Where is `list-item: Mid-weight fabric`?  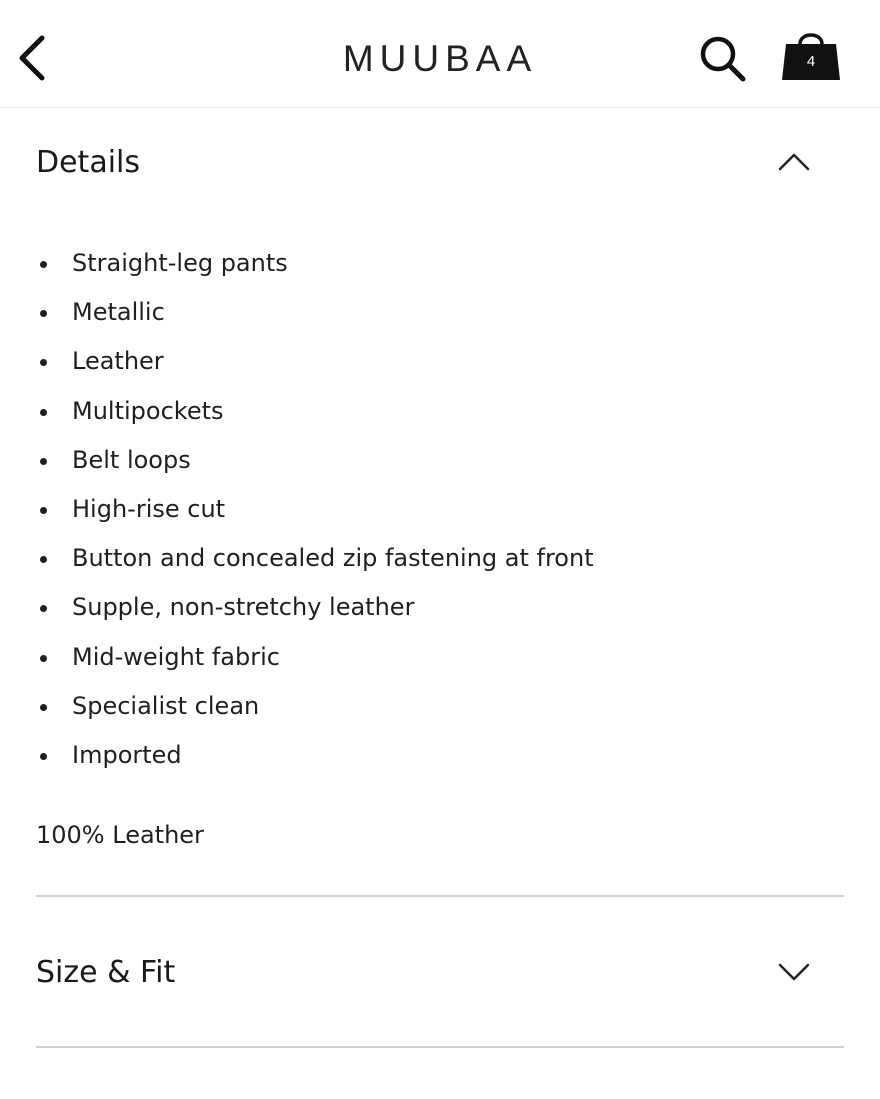 list-item: Mid-weight fabric is located at coordinates (315, 657).